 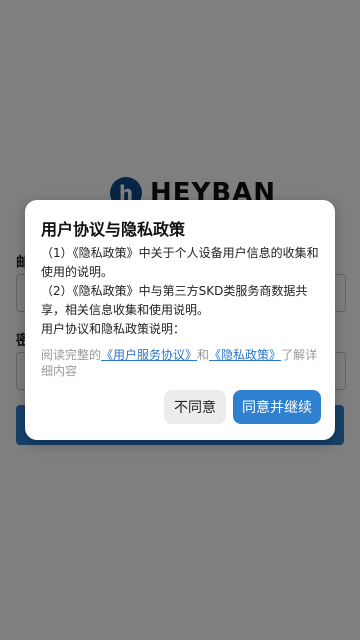 What do you see at coordinates (113, 229) in the screenshot?
I see `dialog-title: 用户协议与隐私政策` at bounding box center [113, 229].